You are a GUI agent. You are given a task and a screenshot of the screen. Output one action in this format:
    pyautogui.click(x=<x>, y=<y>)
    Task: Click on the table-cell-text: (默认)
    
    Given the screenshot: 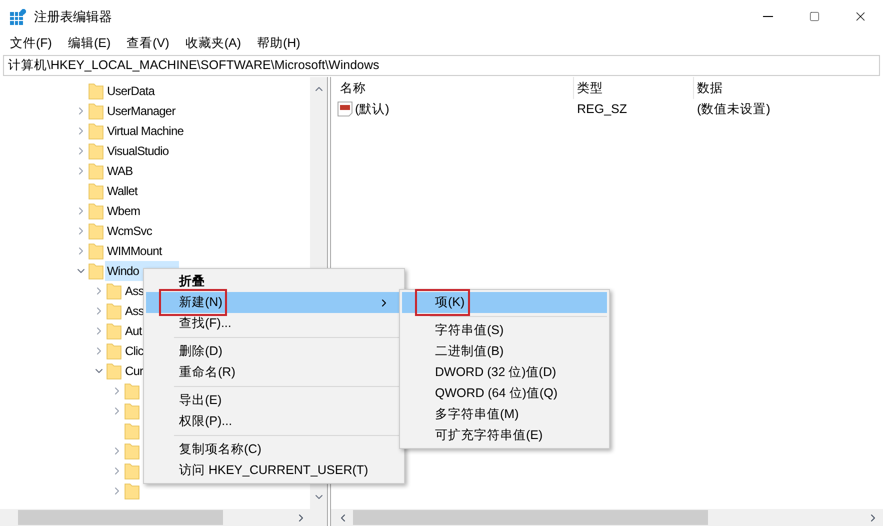 What is the action you would take?
    pyautogui.click(x=372, y=109)
    